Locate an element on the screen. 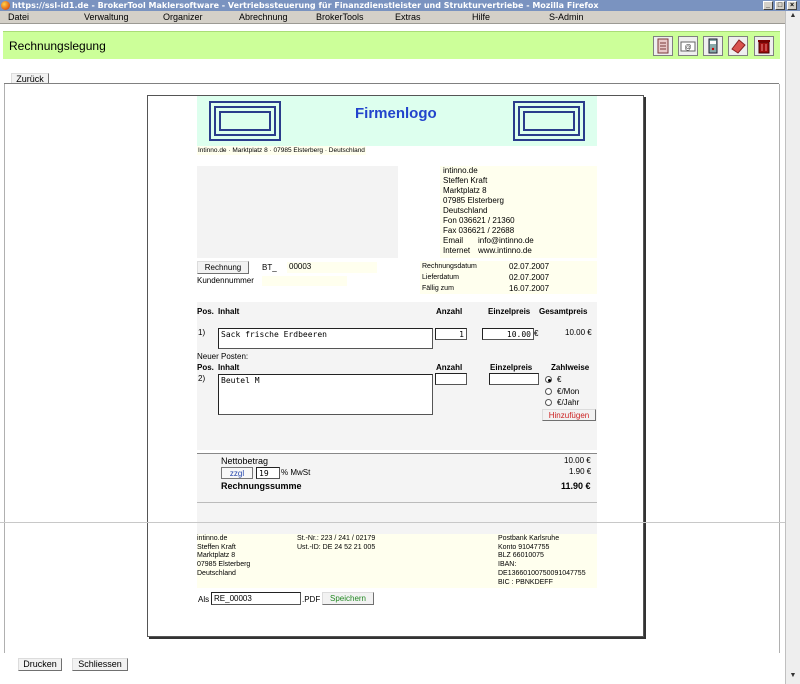  close-button: Schliessen is located at coordinates (100, 664).